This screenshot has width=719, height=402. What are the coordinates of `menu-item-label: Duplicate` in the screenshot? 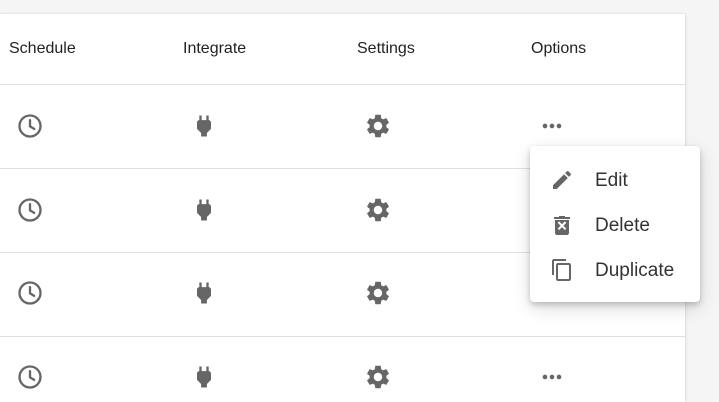 It's located at (635, 270).